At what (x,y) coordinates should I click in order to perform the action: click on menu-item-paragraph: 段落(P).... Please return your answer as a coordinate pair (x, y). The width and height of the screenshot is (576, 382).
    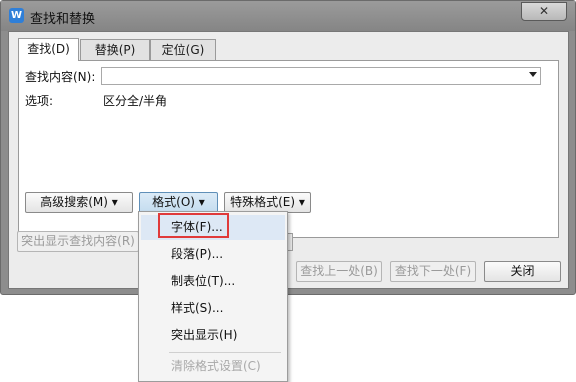
    Looking at the image, I should click on (213, 254).